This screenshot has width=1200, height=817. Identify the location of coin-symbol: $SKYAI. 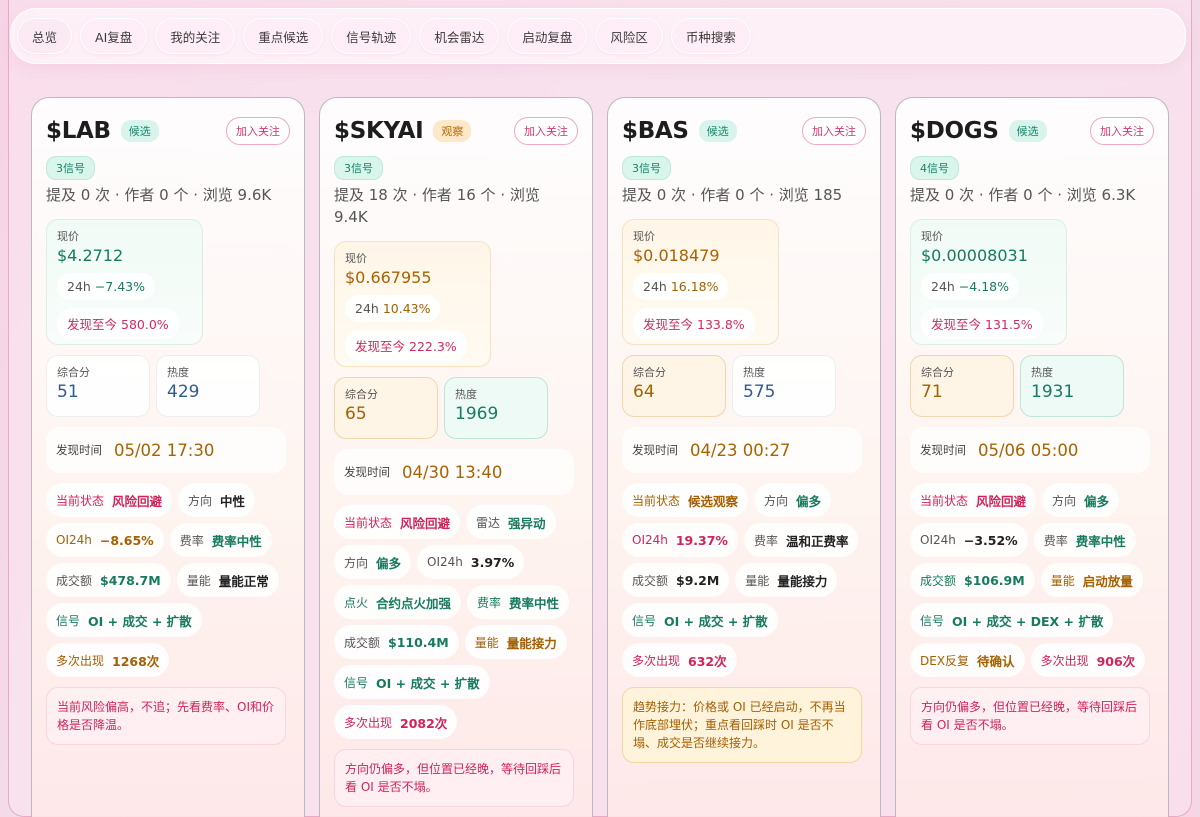
(379, 131).